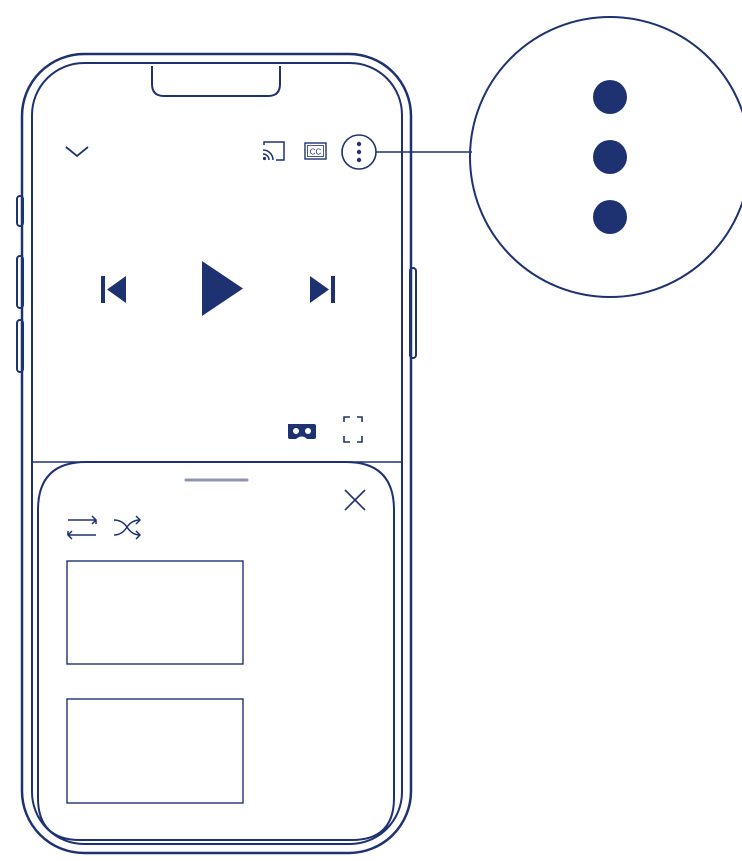 The height and width of the screenshot is (861, 742). I want to click on phone-notch, so click(216, 81).